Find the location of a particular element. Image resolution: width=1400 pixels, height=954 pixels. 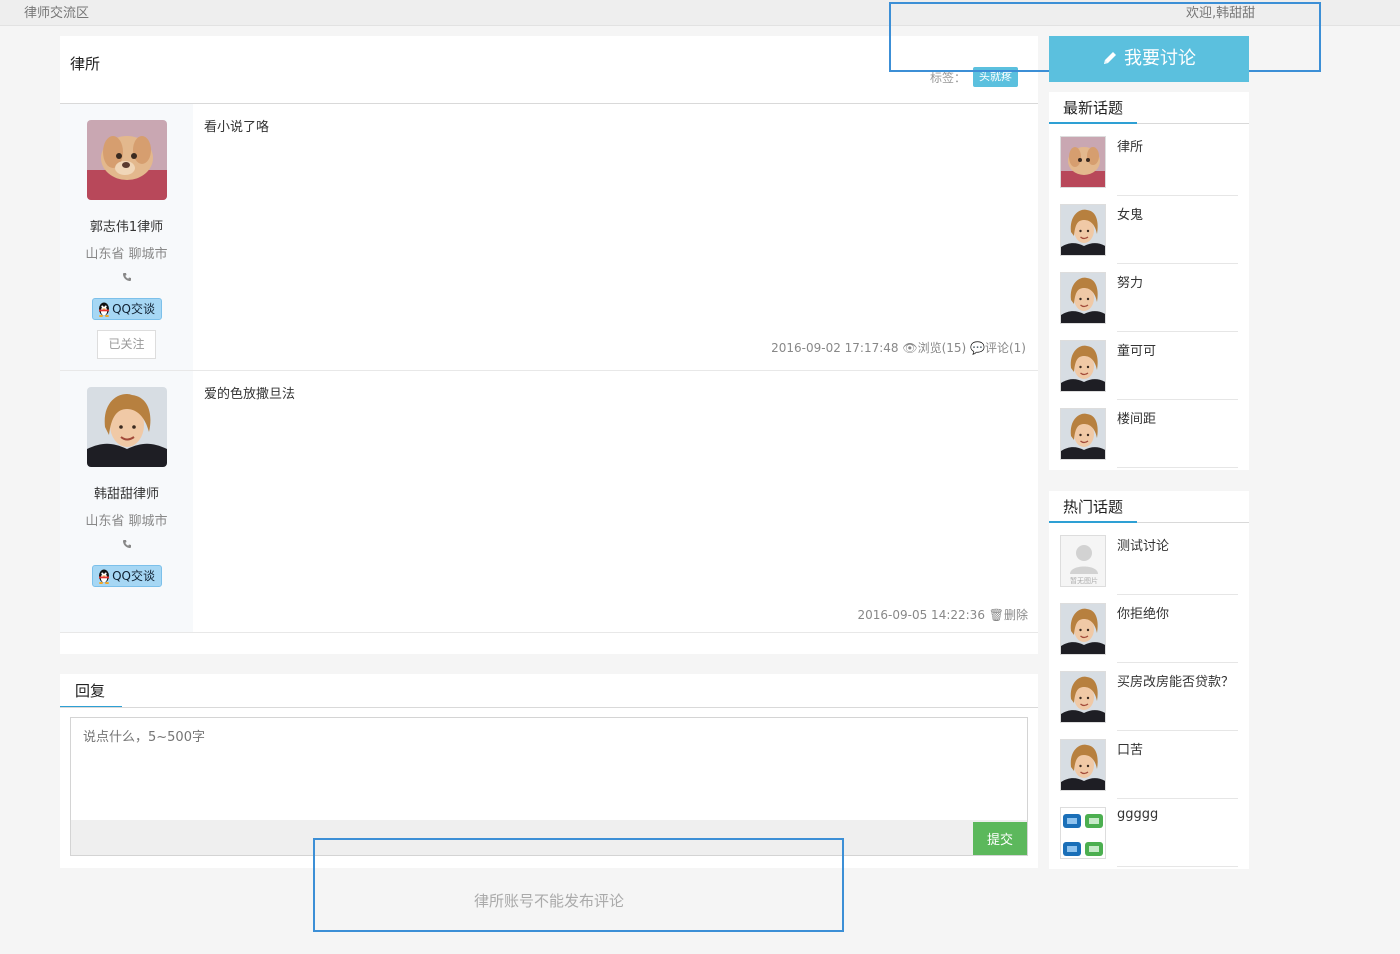

post-meta: 2016-09-05 14:22:36 🗑删除 is located at coordinates (943, 614).